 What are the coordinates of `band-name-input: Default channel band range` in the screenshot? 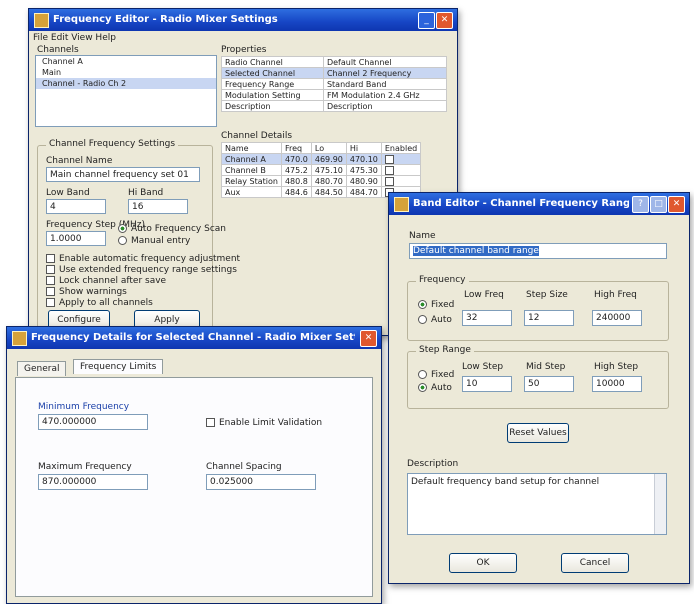 It's located at (538, 251).